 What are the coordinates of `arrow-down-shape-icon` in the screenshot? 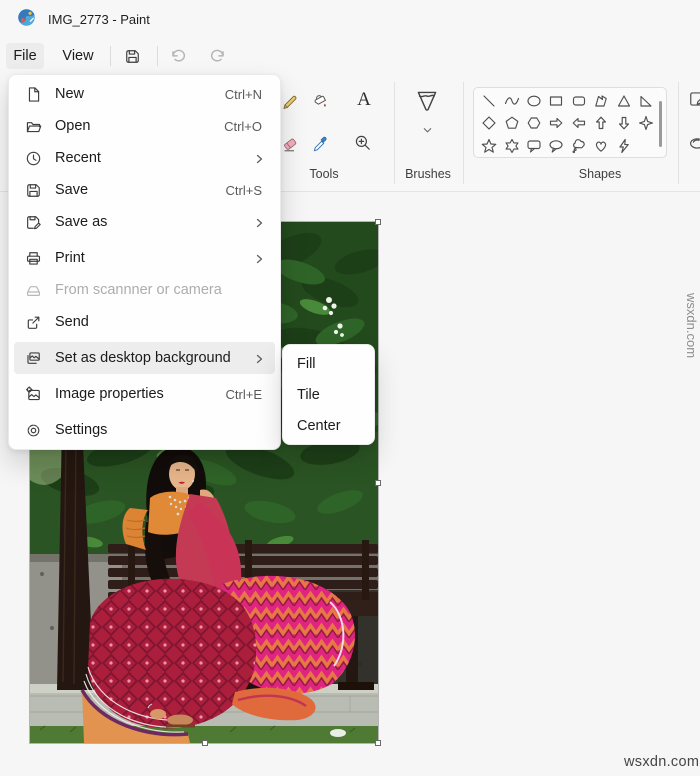 It's located at (624, 123).